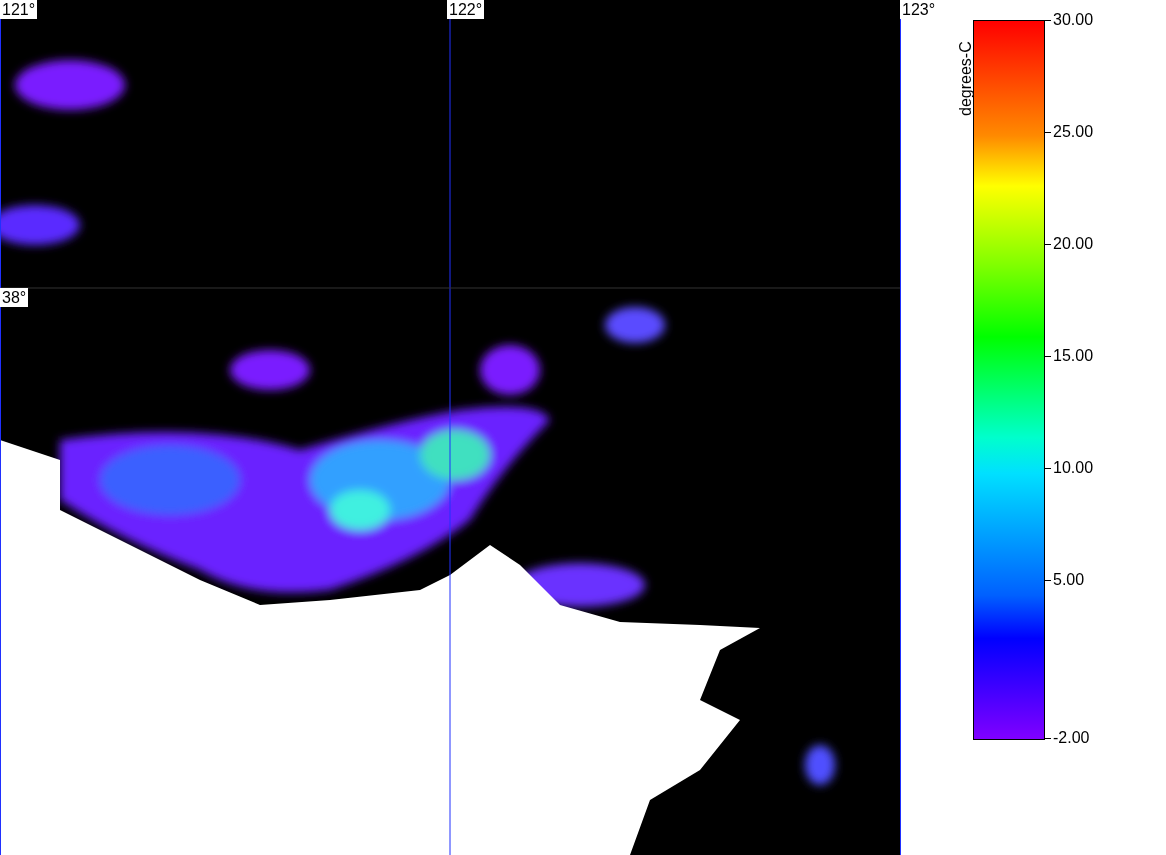  Describe the element at coordinates (1069, 468) in the screenshot. I see `colorbar-tick-label: 10.00` at that location.